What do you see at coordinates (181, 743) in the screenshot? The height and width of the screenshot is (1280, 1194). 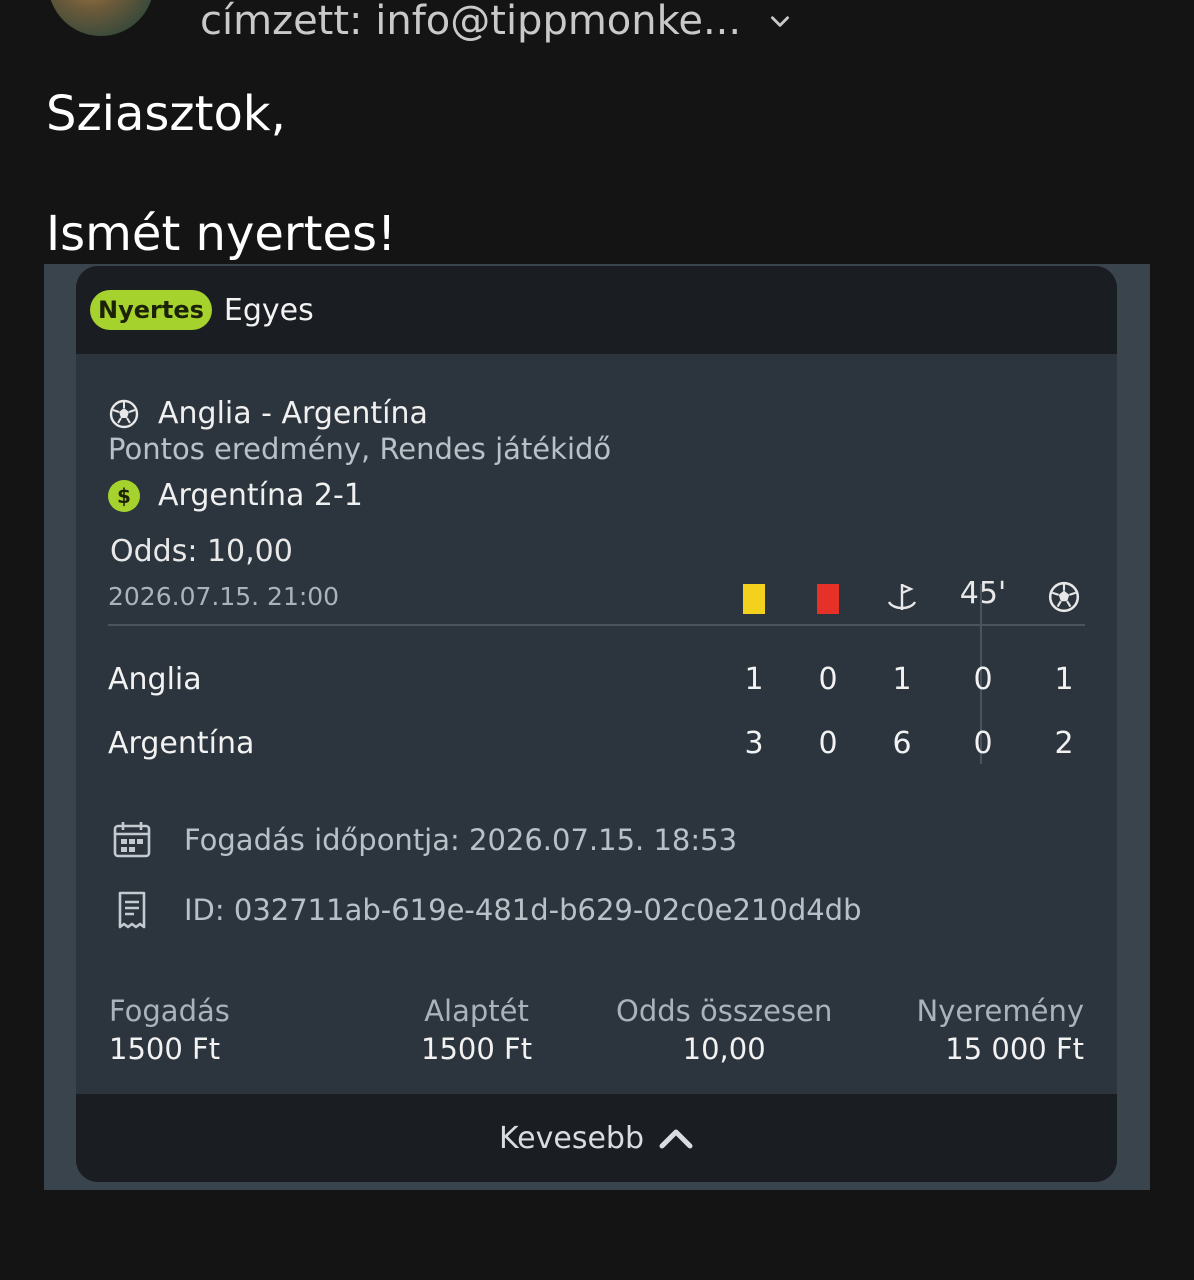 I see `team-name: Argentína` at bounding box center [181, 743].